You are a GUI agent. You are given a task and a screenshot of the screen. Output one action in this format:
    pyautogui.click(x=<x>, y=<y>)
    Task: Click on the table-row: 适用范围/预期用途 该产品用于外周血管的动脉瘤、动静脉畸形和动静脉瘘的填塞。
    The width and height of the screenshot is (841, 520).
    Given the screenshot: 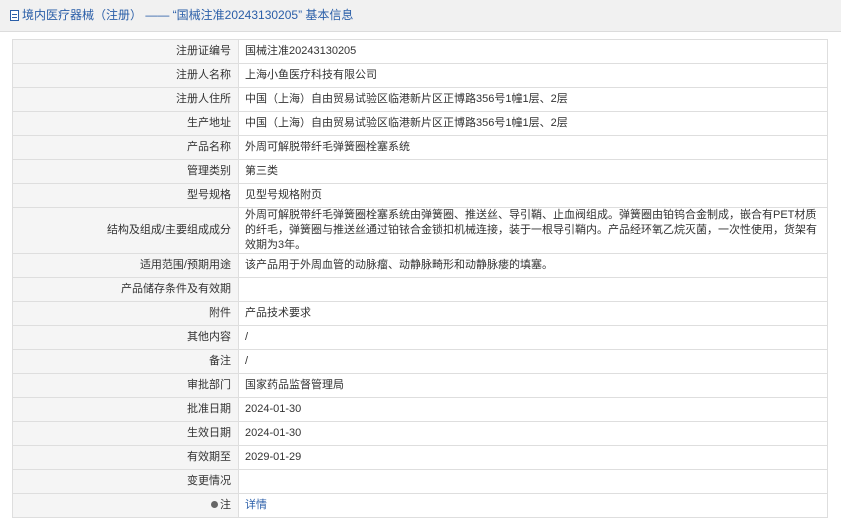 What is the action you would take?
    pyautogui.click(x=420, y=265)
    